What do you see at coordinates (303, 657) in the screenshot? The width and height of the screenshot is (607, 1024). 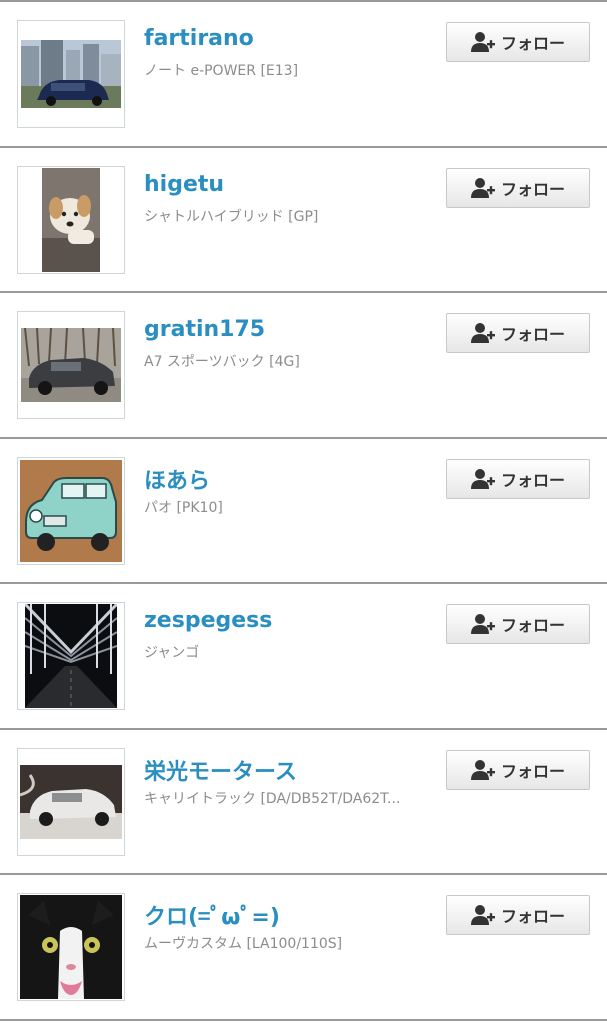 I see `list-item: zespegess ジャンゴ フォロー` at bounding box center [303, 657].